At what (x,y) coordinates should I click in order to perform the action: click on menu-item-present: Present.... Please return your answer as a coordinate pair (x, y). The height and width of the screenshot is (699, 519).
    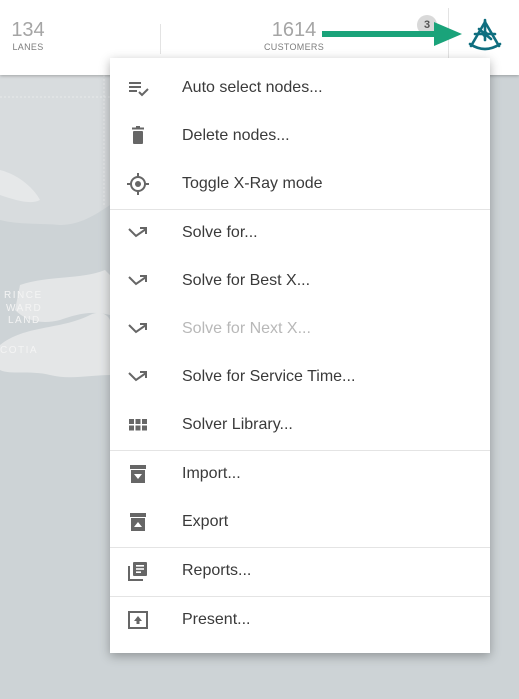
    Looking at the image, I should click on (300, 620).